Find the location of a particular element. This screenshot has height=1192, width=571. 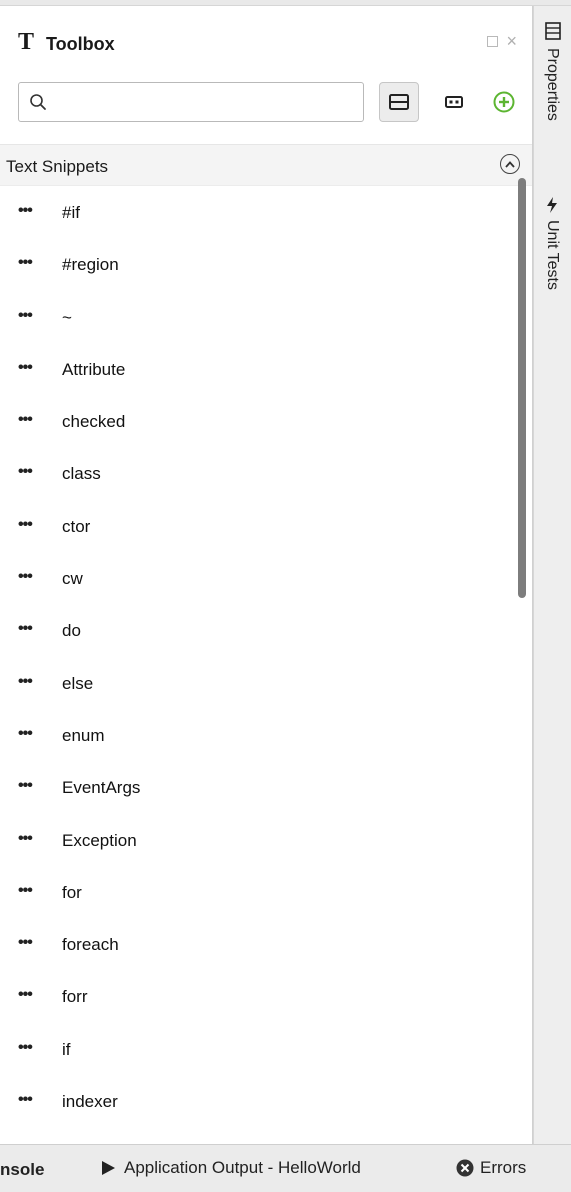

lightning-icon is located at coordinates (552, 205).